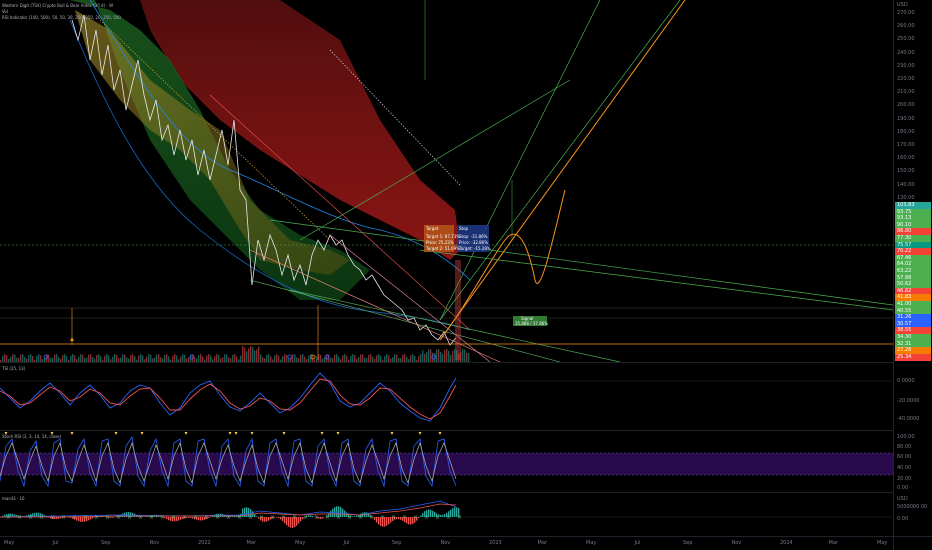 The image size is (932, 550). What do you see at coordinates (228, 399) in the screenshot?
I see `tsi-signal-line` at bounding box center [228, 399].